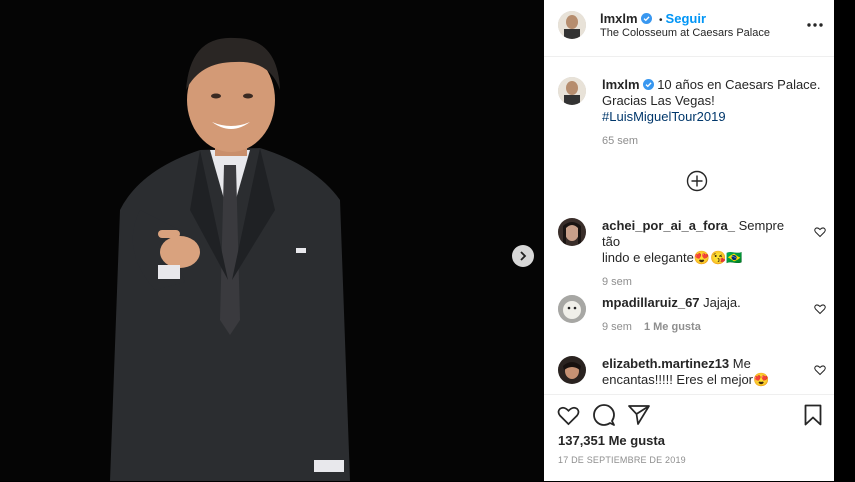 The width and height of the screenshot is (855, 482). Describe the element at coordinates (686, 379) in the screenshot. I see `comment-text-line2: encantas!!!!! Eres el mejor😍` at that location.